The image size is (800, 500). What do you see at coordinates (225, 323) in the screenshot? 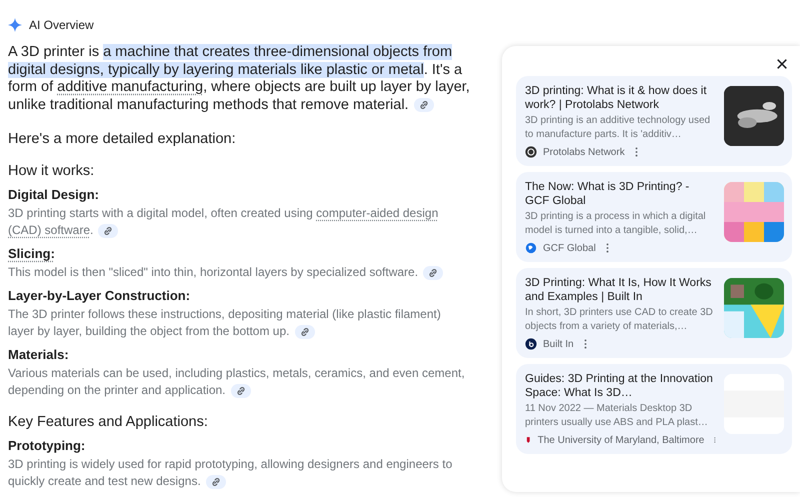
I see `item-text: The 3D printer follows these instructions, depositing material (like plastic filament) layer by layer, building the object from the bottom up.` at bounding box center [225, 323].